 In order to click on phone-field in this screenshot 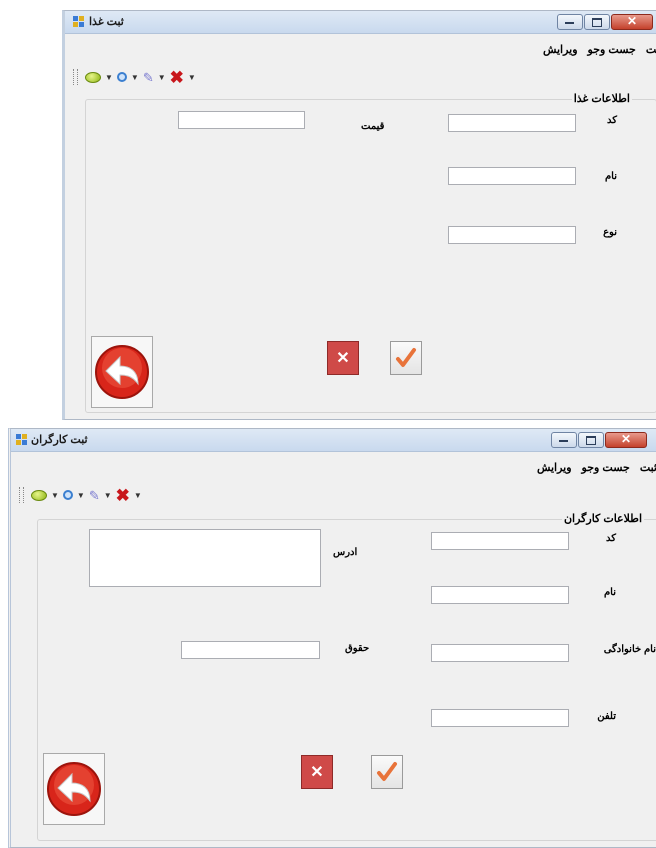, I will do `click(500, 718)`.